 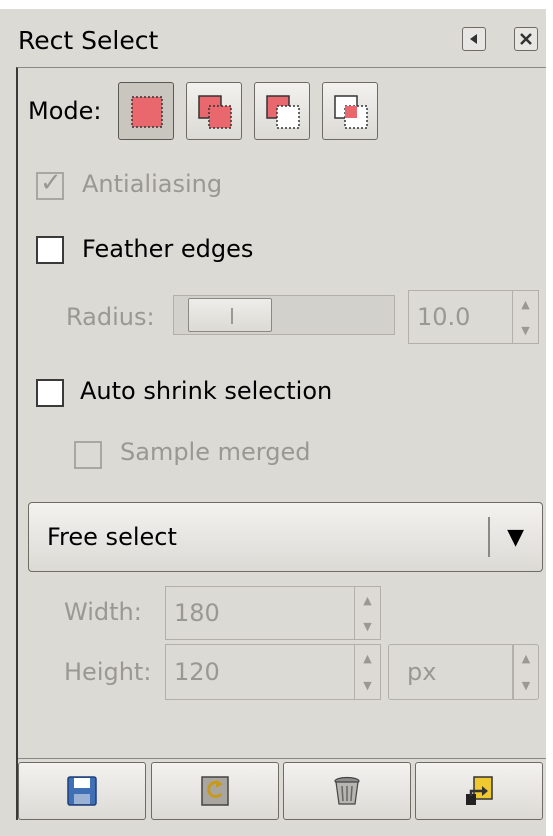 What do you see at coordinates (230, 315) in the screenshot?
I see `radius-slider-handle` at bounding box center [230, 315].